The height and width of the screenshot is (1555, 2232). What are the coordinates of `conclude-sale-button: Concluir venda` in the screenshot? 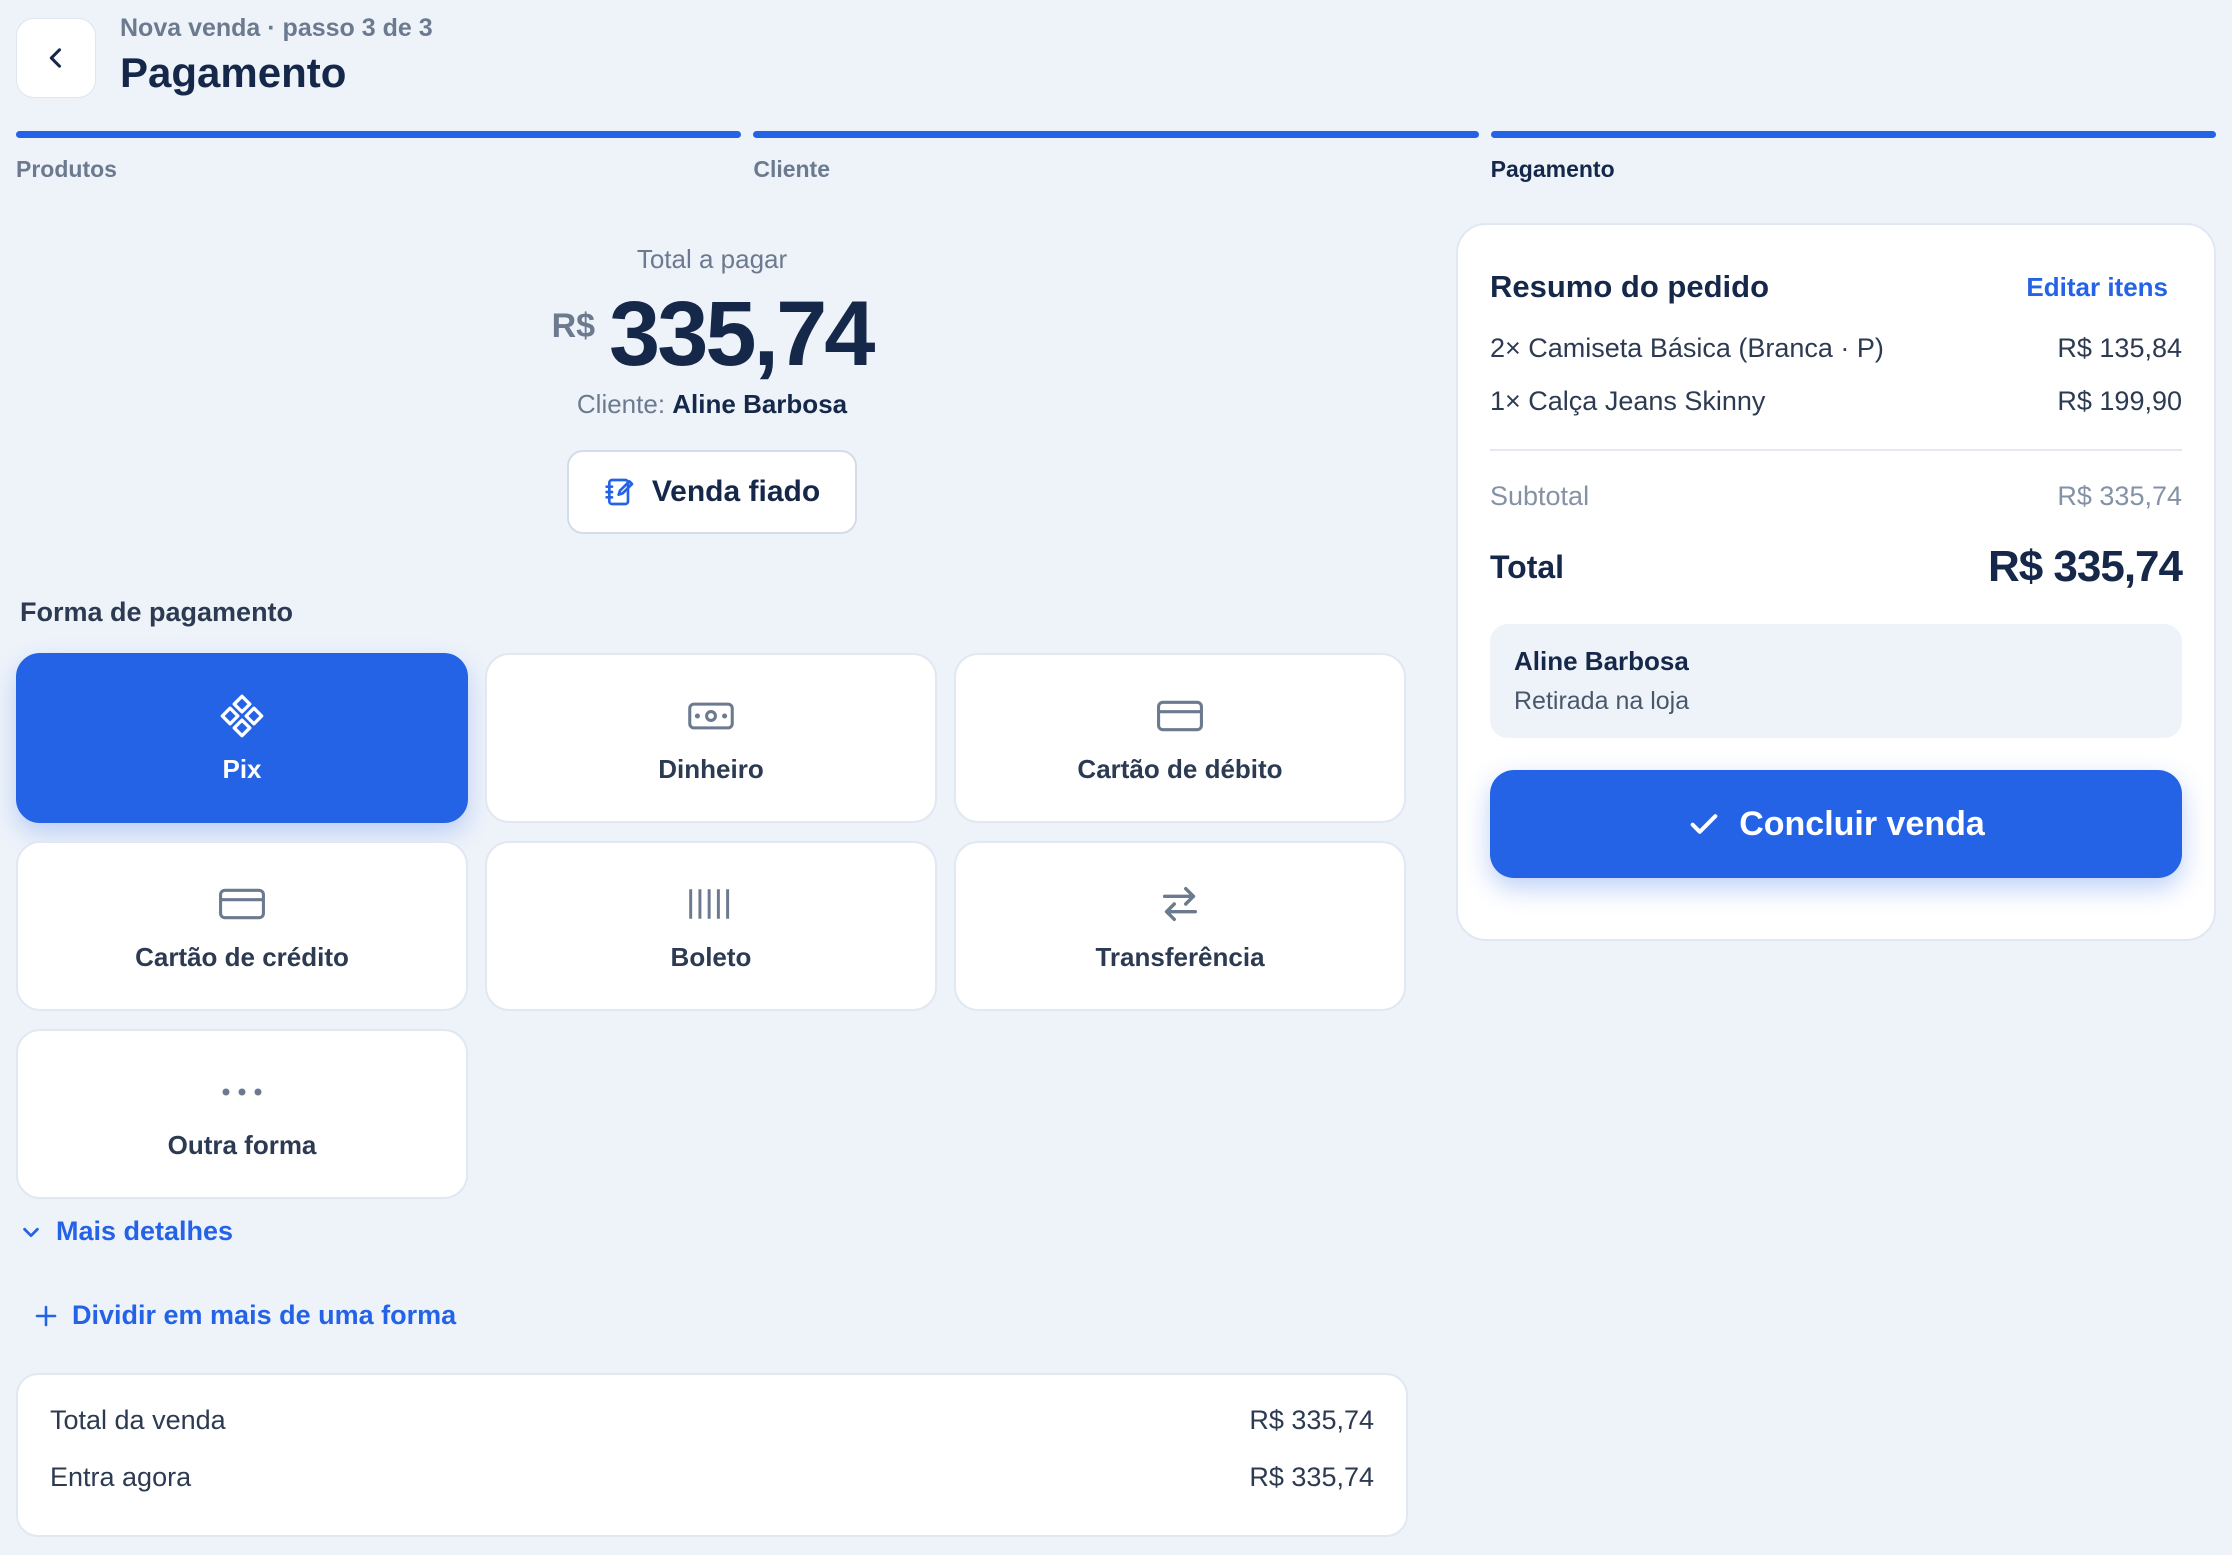 It's located at (1836, 824).